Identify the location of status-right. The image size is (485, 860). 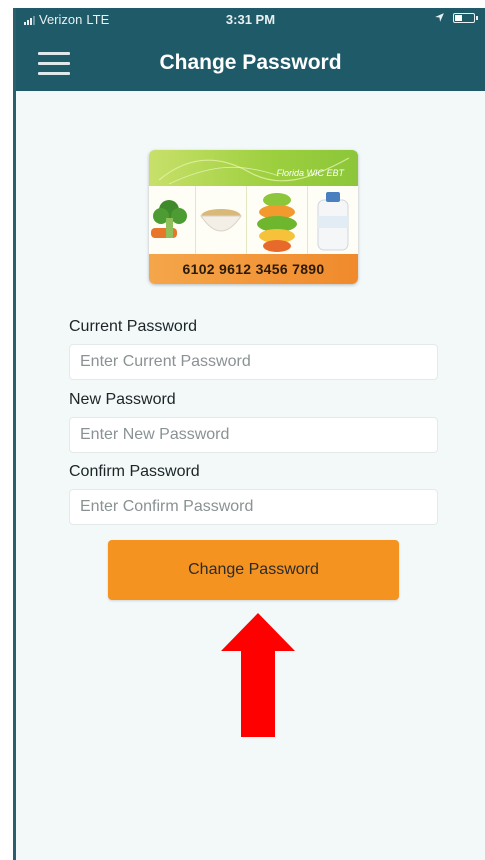
(456, 17).